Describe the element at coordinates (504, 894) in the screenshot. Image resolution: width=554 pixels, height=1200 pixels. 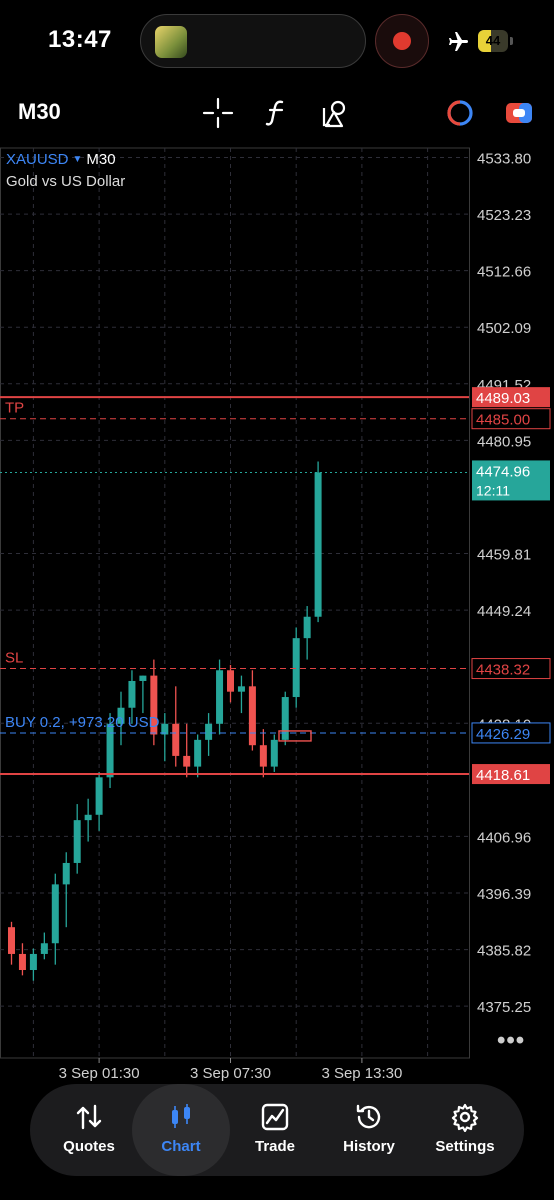
I see `y-tick-label: 4396.39` at that location.